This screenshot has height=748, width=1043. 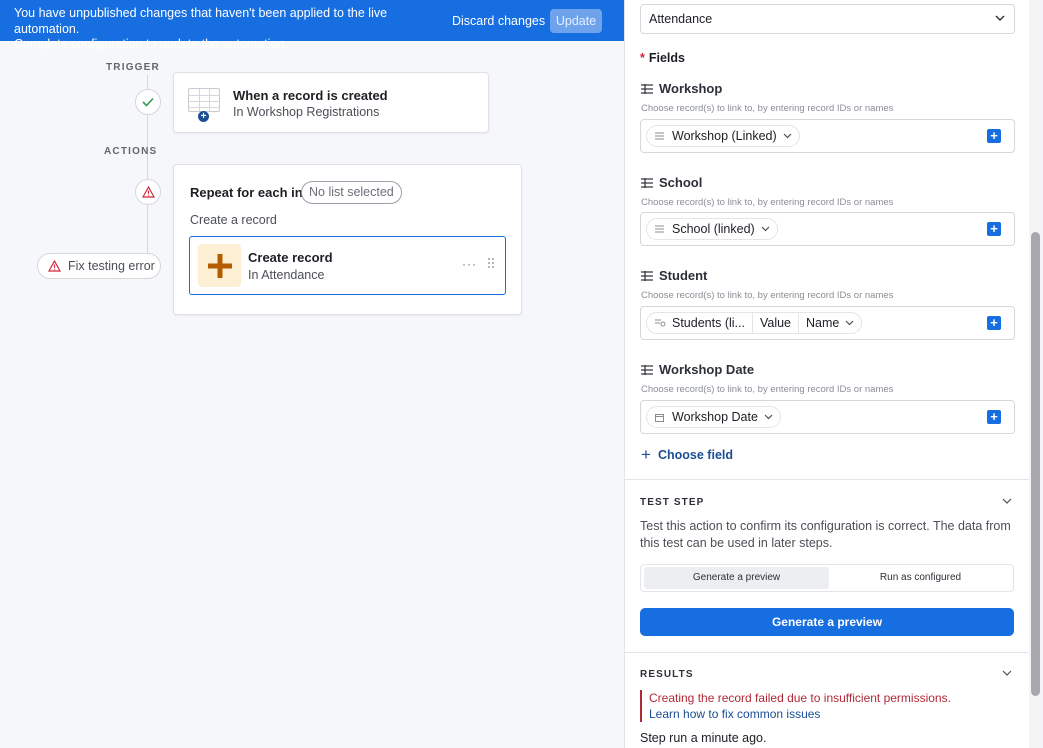 I want to click on test-mode-segmented-control: Generate a preview Run as configured, so click(x=827, y=578).